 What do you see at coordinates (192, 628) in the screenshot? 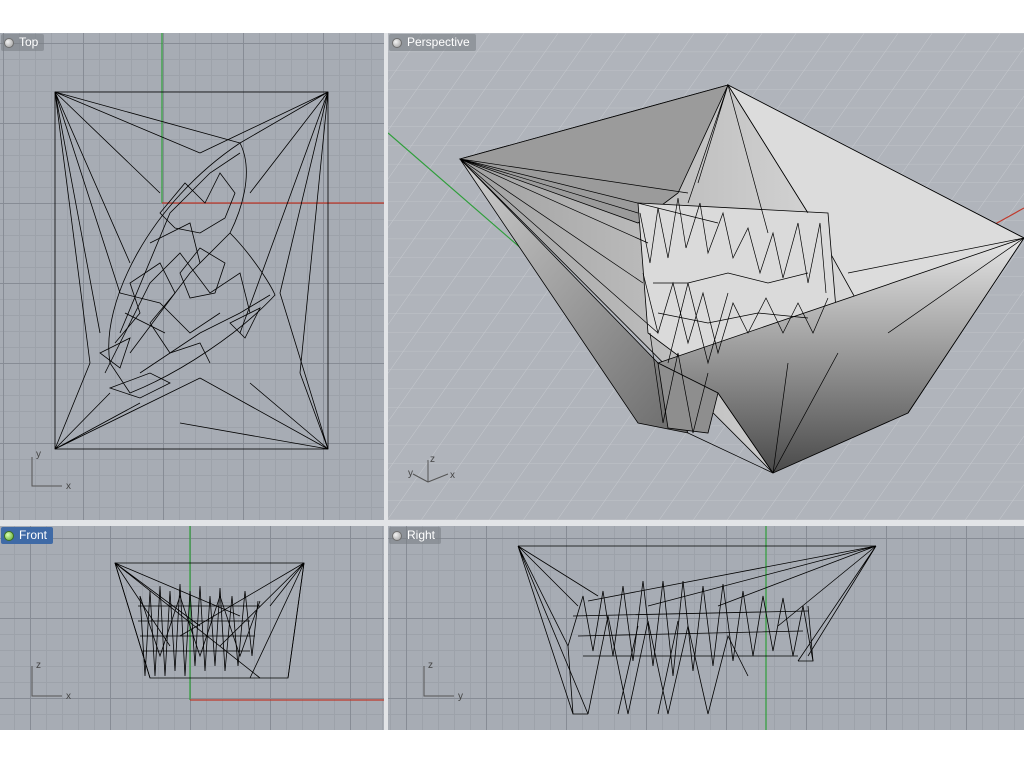
I see `viewport-front: Front z x` at bounding box center [192, 628].